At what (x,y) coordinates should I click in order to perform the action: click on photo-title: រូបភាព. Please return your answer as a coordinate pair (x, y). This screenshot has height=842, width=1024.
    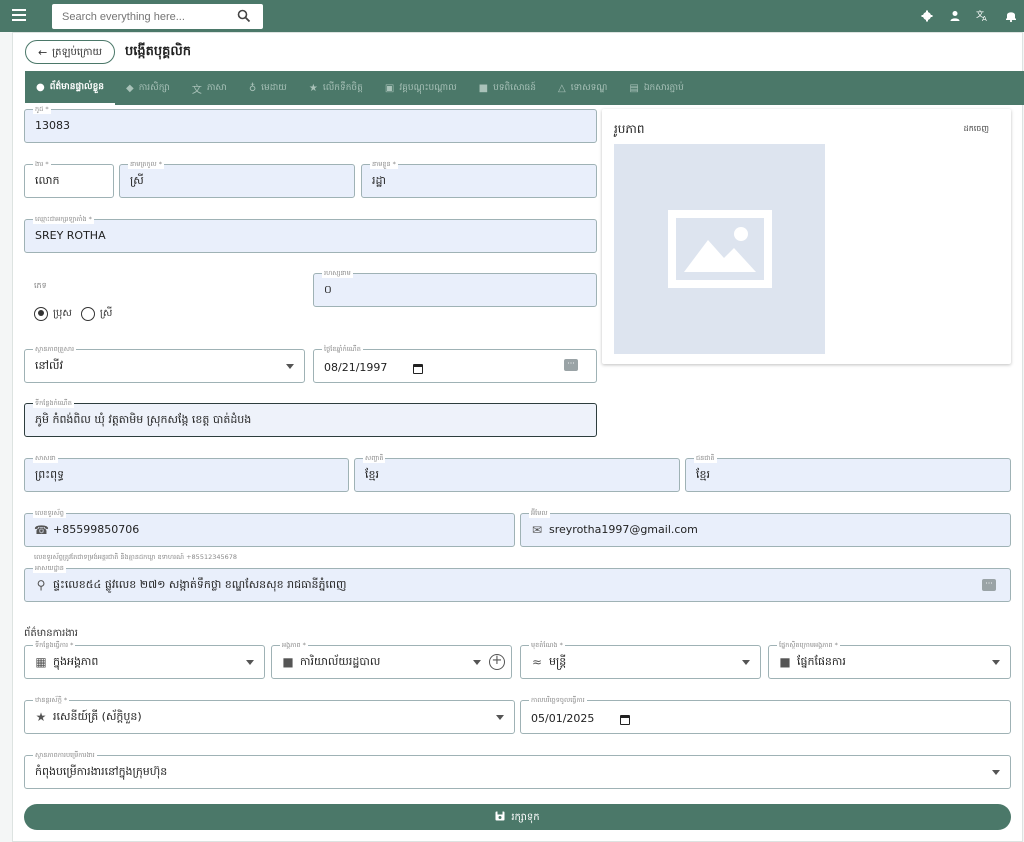
    Looking at the image, I should click on (629, 129).